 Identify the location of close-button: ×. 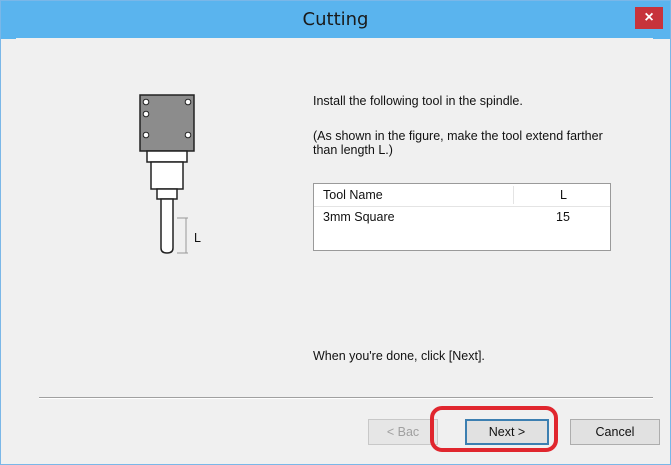
(649, 18).